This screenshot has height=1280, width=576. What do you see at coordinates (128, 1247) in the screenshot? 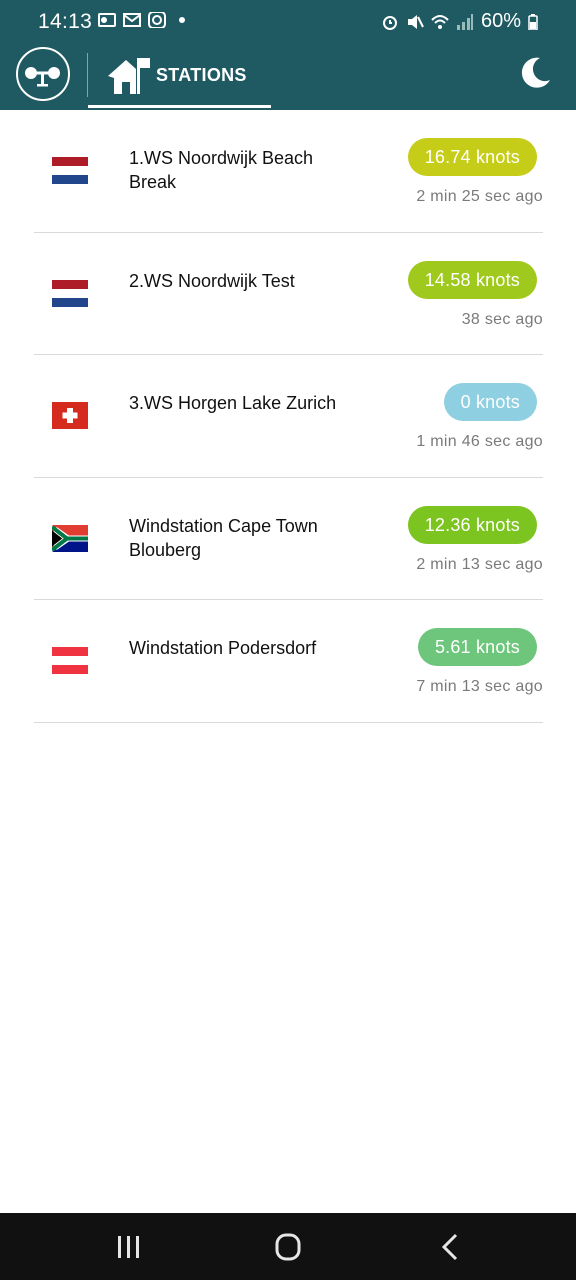
I see `recent-apps-icon` at bounding box center [128, 1247].